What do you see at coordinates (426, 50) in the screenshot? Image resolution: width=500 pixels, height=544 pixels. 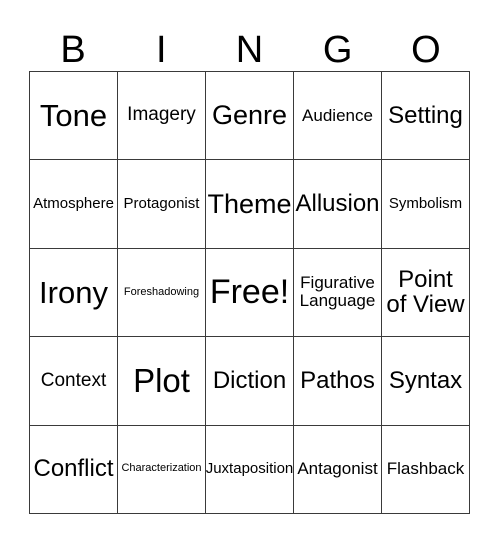 I see `bingo-header-letter-o: O` at bounding box center [426, 50].